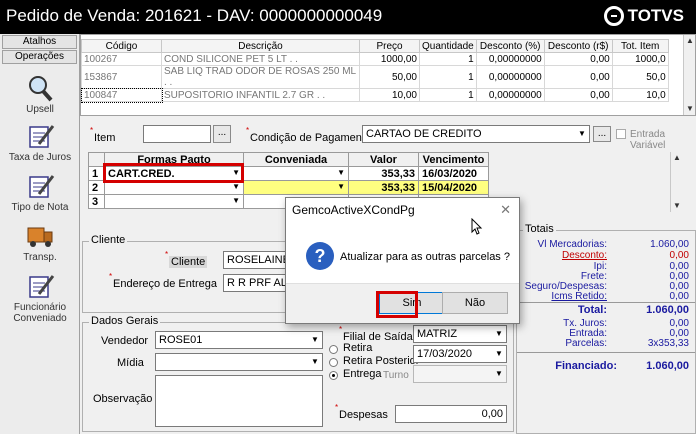 Image resolution: width=696 pixels, height=434 pixels. Describe the element at coordinates (260, 77) in the screenshot. I see `cell-descricao: SAB LIQ TRAD ODOR DE ROSAS 250 ML . .` at that location.